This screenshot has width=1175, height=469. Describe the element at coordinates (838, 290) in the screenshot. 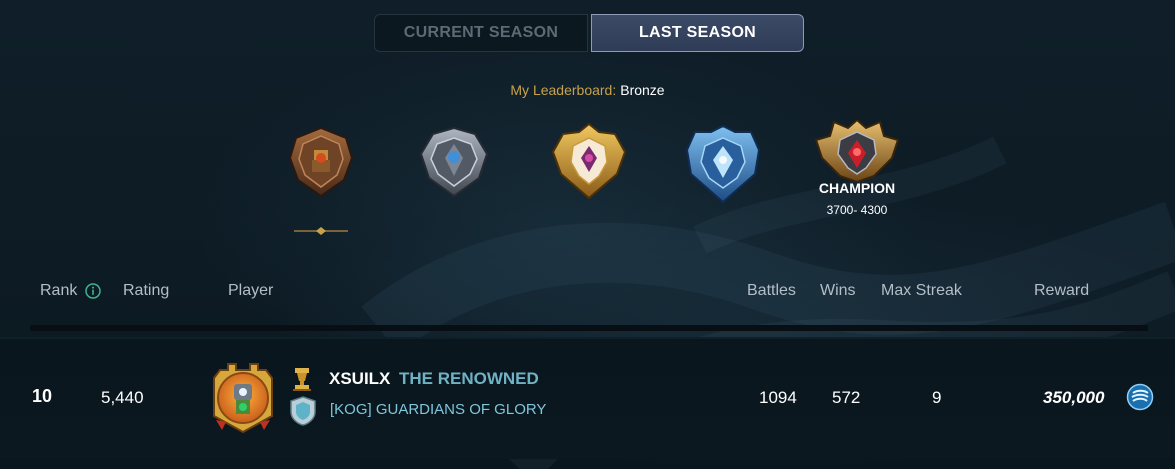

I see `column-header-wins: Wins` at that location.